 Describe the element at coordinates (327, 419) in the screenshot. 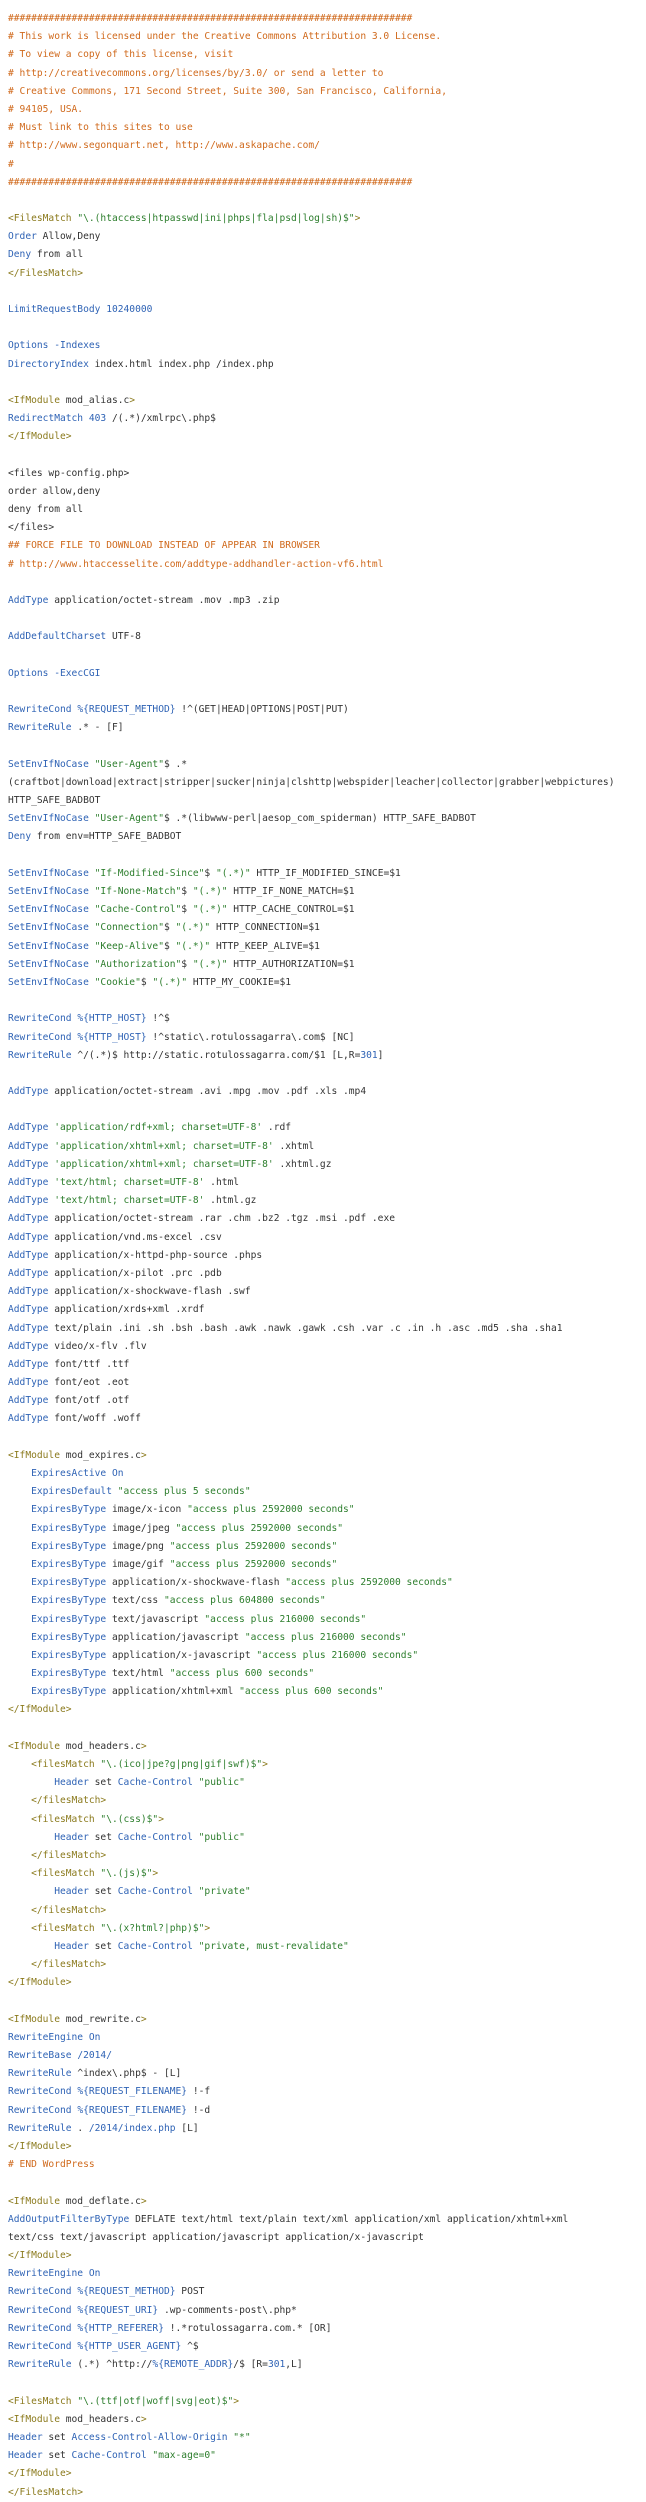

I see `code-line: RedirectMatch 403 /(.*)/xmlrpc\.php$` at that location.